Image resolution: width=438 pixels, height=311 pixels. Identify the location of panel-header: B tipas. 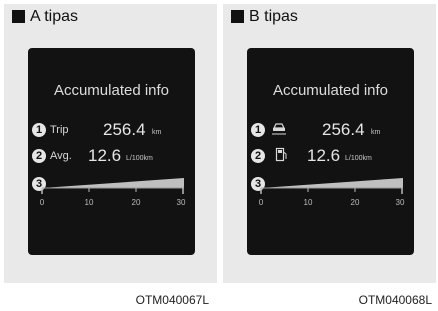
(329, 17).